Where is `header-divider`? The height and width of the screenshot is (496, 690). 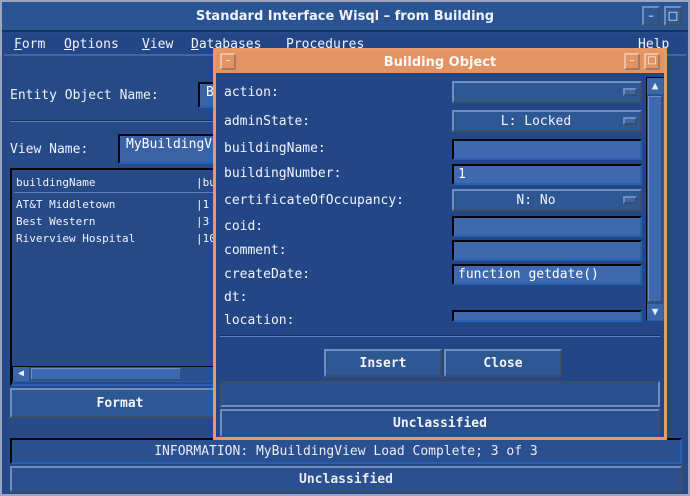
header-divider is located at coordinates (116, 192).